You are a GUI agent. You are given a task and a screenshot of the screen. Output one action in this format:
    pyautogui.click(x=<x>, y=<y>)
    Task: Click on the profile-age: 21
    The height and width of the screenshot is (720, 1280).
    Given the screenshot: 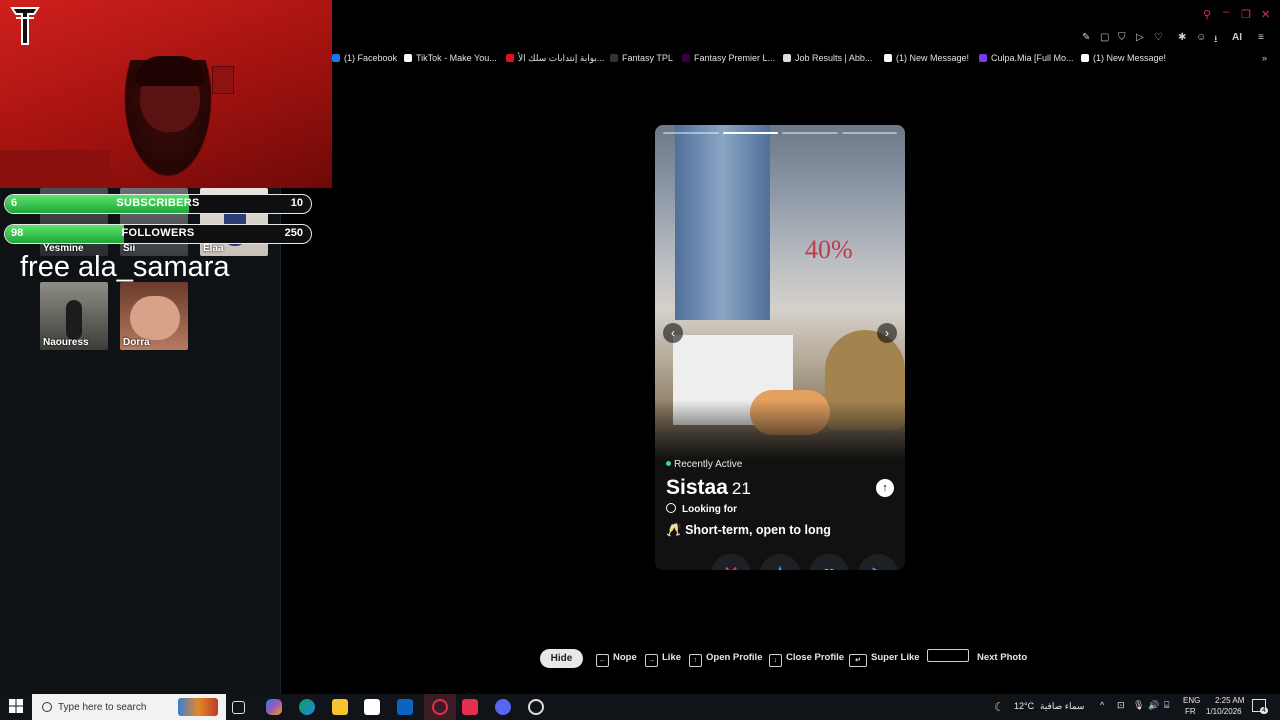 What is the action you would take?
    pyautogui.click(x=741, y=488)
    